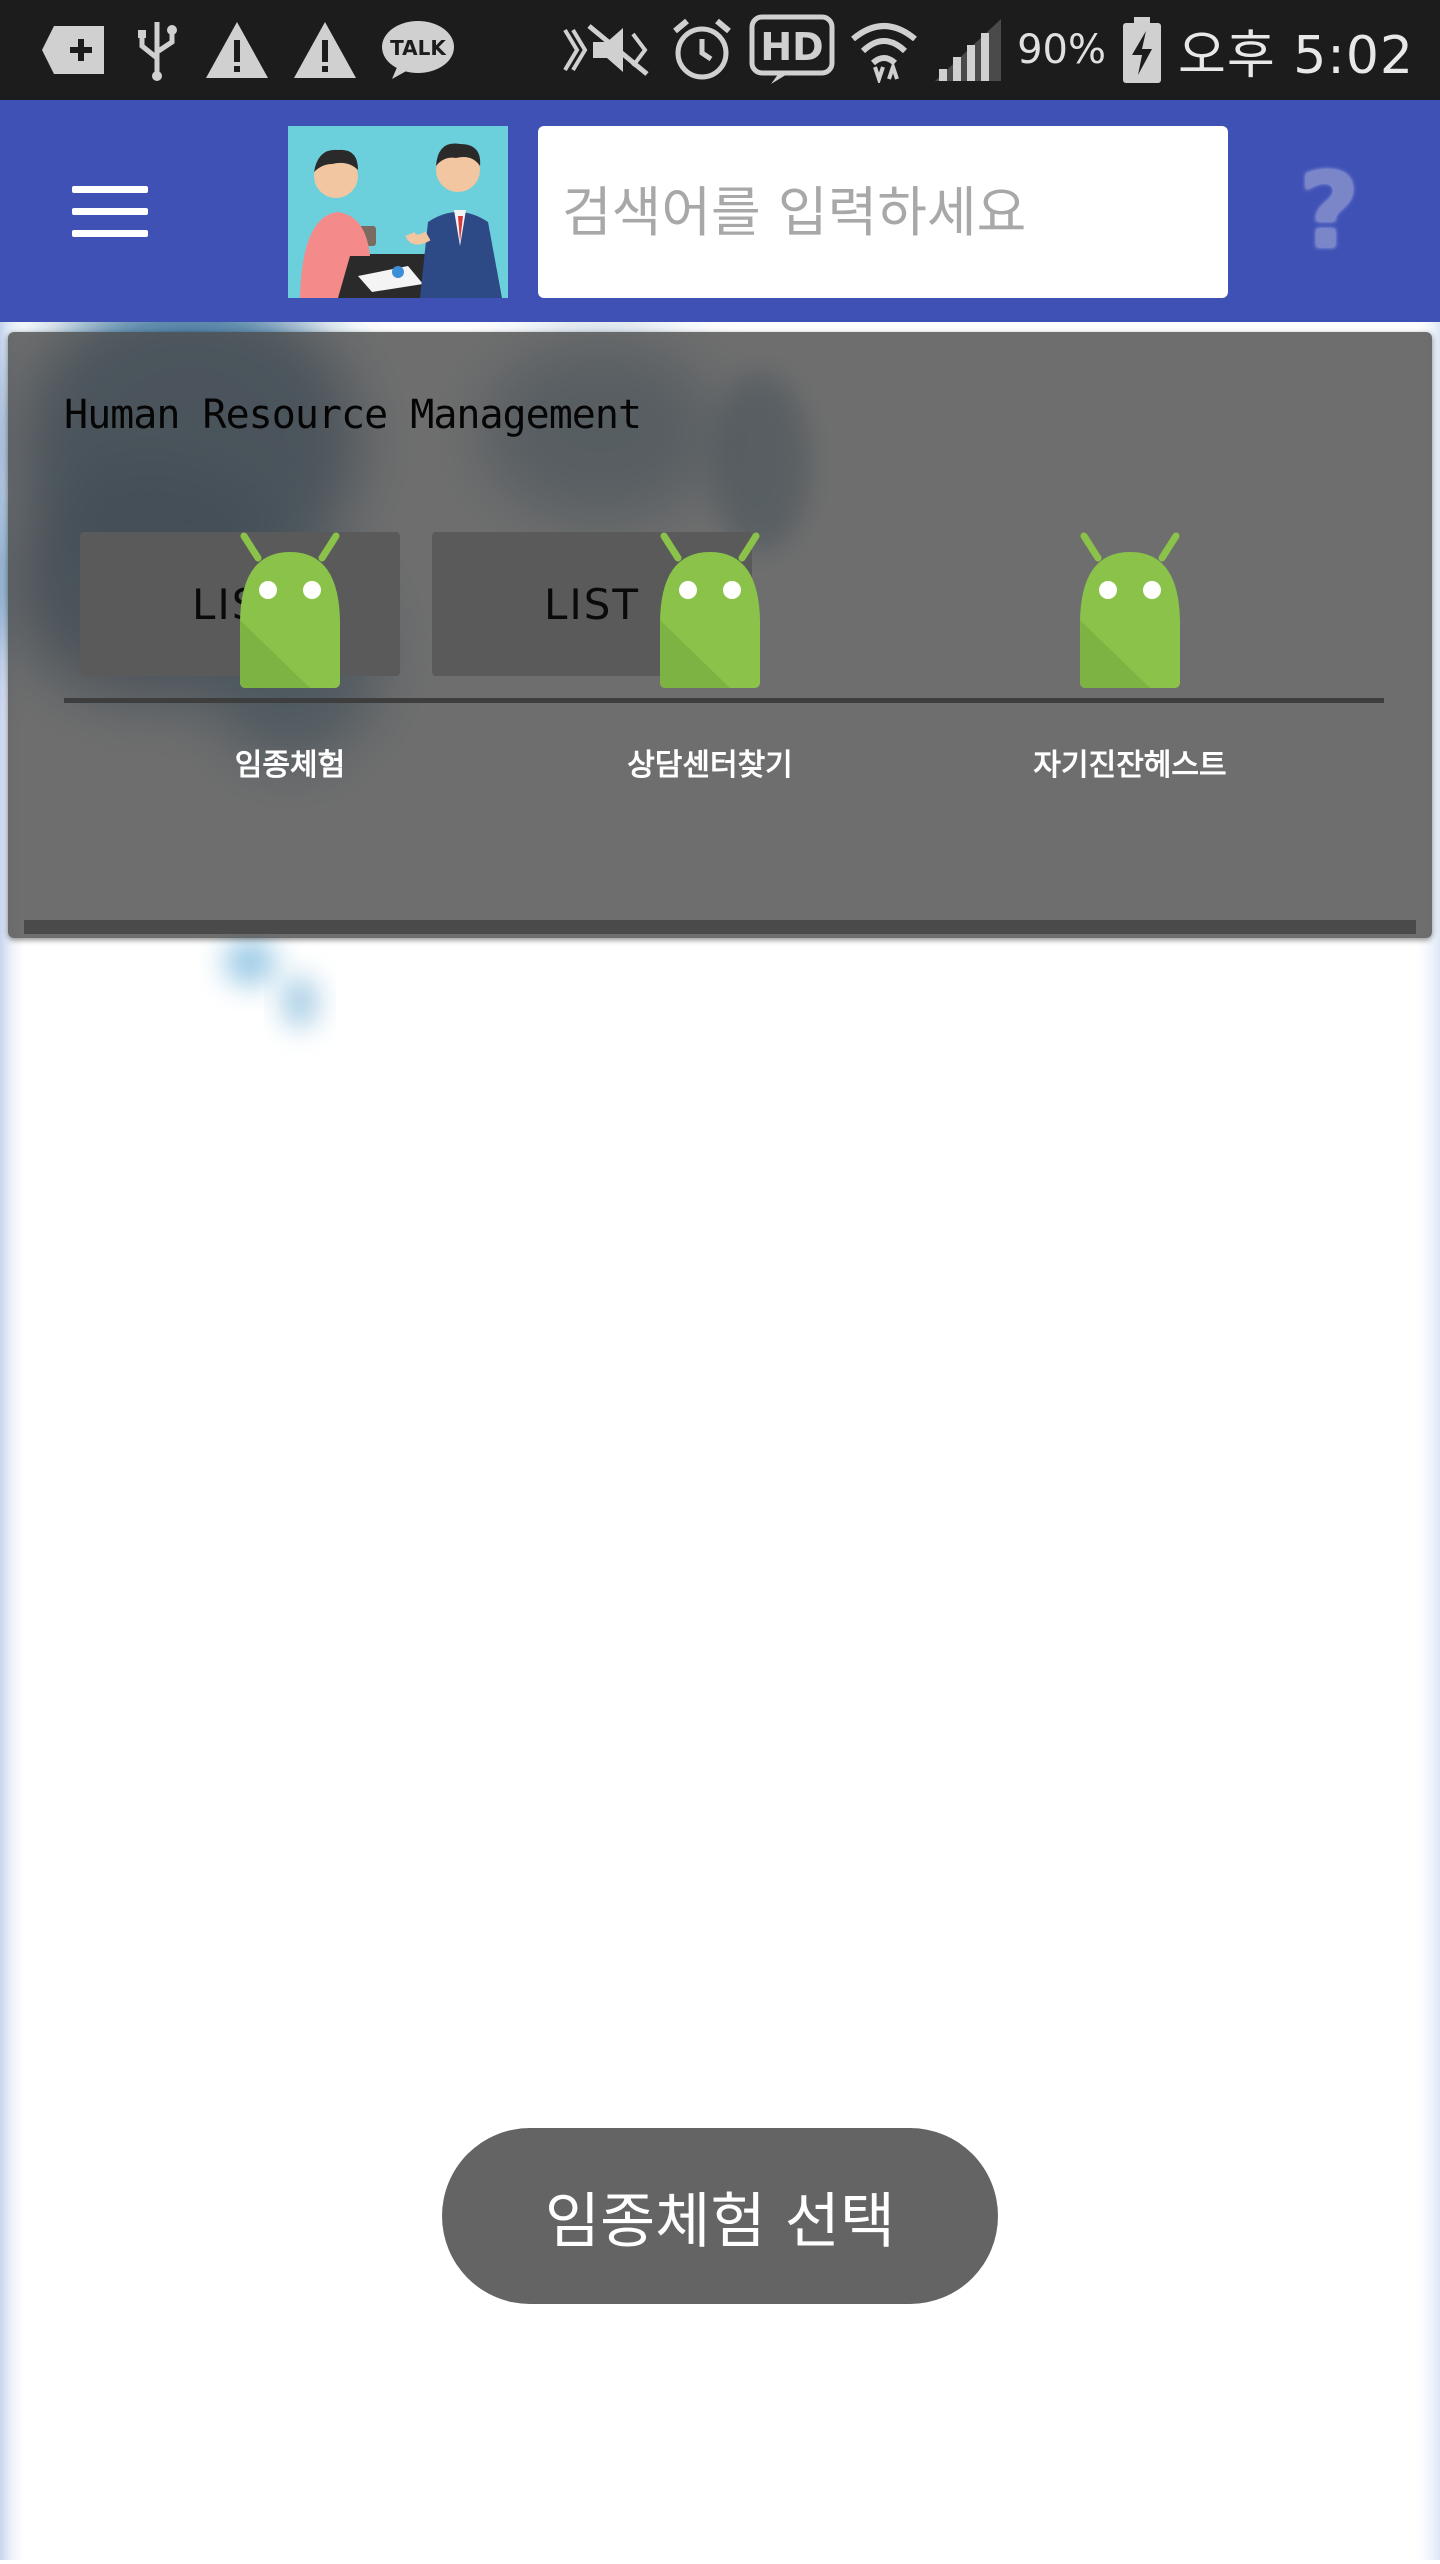 The image size is (1440, 2564). What do you see at coordinates (110, 212) in the screenshot?
I see `menu-icon` at bounding box center [110, 212].